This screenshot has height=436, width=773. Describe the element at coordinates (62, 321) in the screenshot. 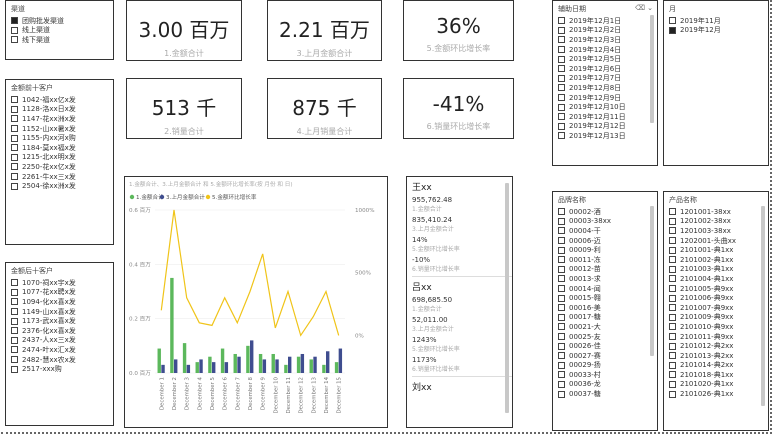

I see `bottom10-customer-option: 1173-武xx喜x发` at that location.